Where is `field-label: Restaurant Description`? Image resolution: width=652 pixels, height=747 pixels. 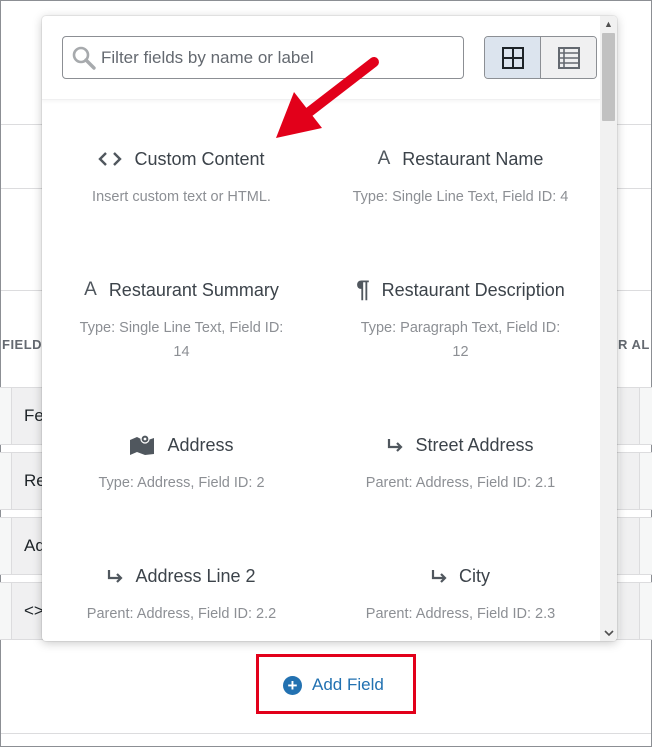
field-label: Restaurant Description is located at coordinates (473, 289).